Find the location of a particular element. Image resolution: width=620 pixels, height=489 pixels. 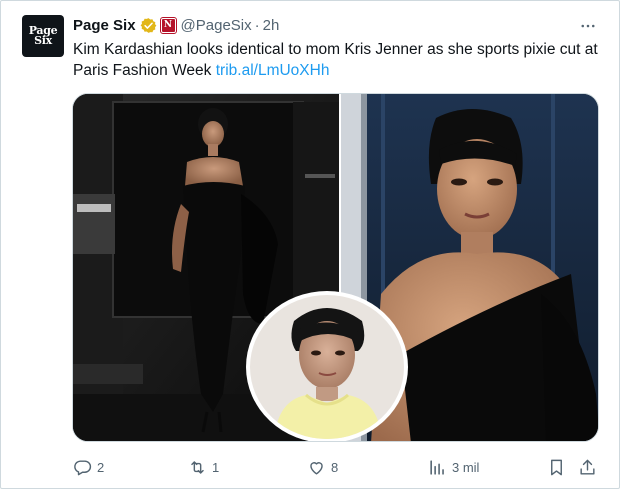

tweet-timestamp: 2h is located at coordinates (271, 25).